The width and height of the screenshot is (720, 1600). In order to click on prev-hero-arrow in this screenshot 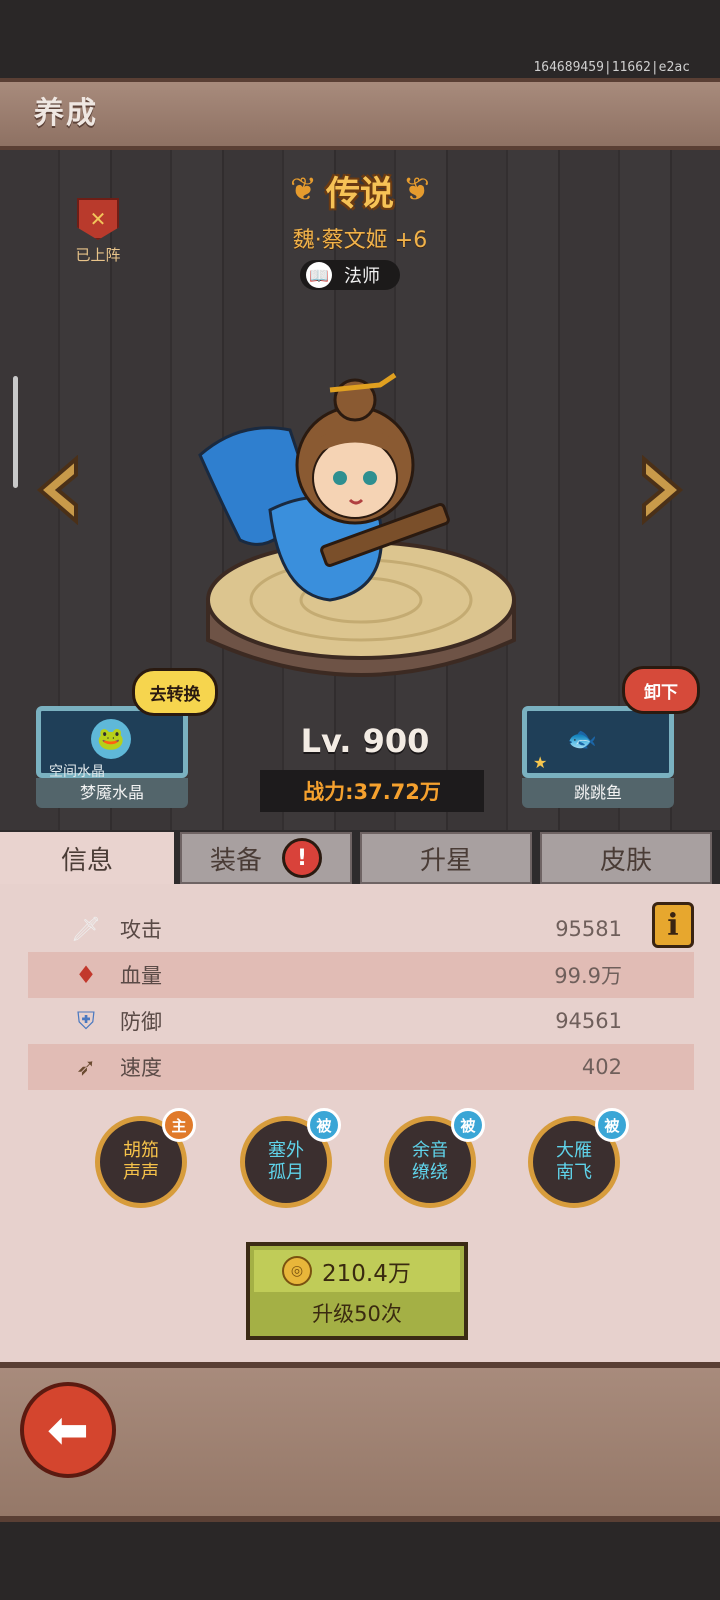, I will do `click(58, 490)`.